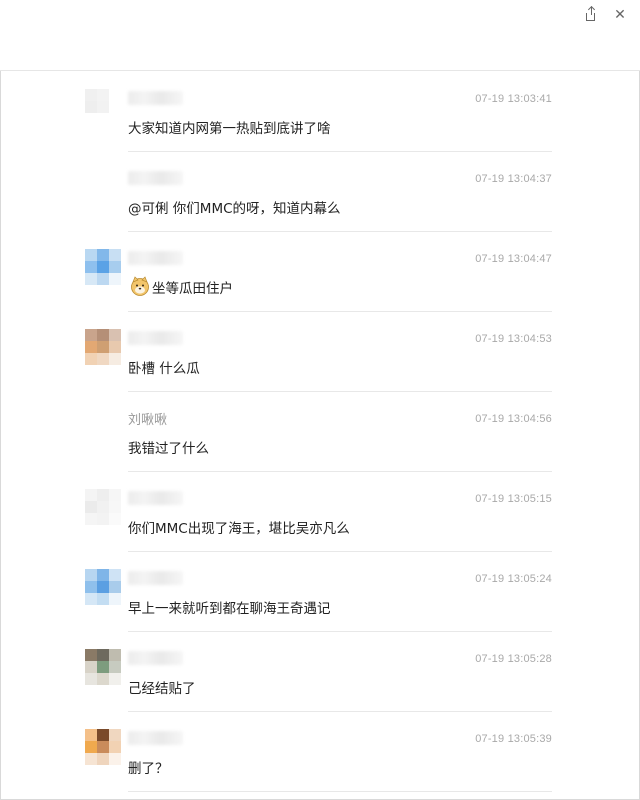  What do you see at coordinates (513, 179) in the screenshot?
I see `message-timestamp: 07-19 13:04:37` at bounding box center [513, 179].